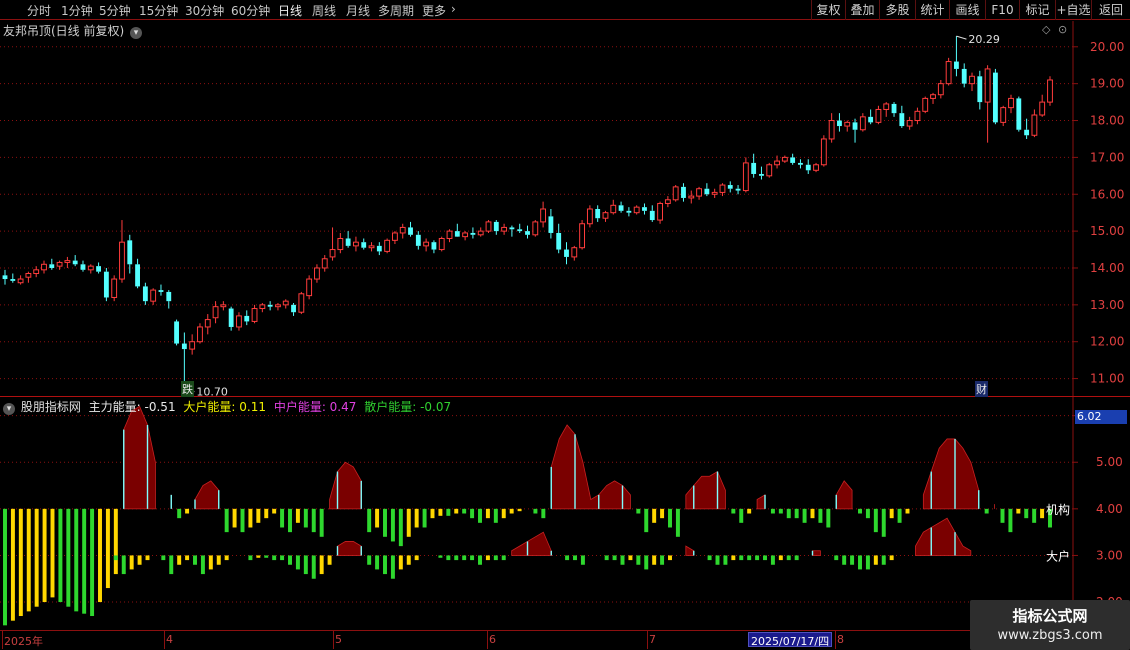  I want to click on toolbar-button-2: 多股, so click(897, 10).